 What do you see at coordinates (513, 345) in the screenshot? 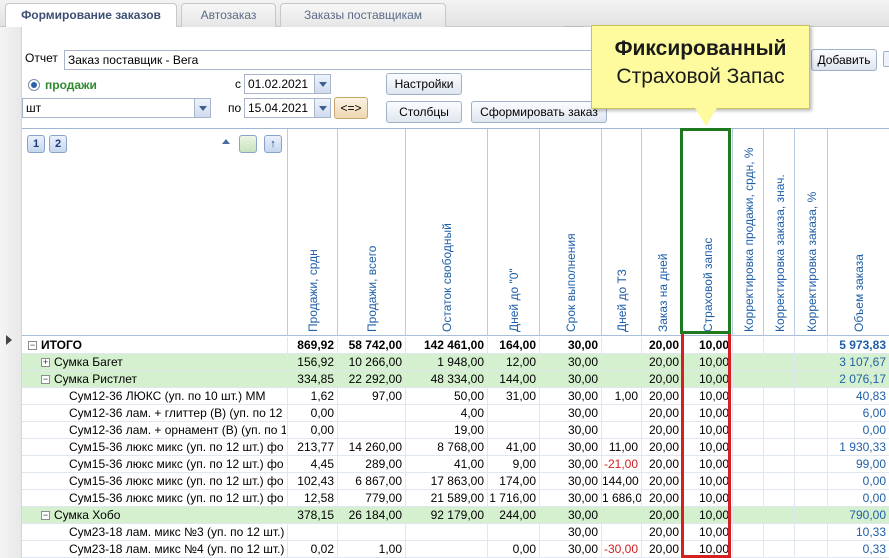
I see `table-cell: 164,00` at bounding box center [513, 345].